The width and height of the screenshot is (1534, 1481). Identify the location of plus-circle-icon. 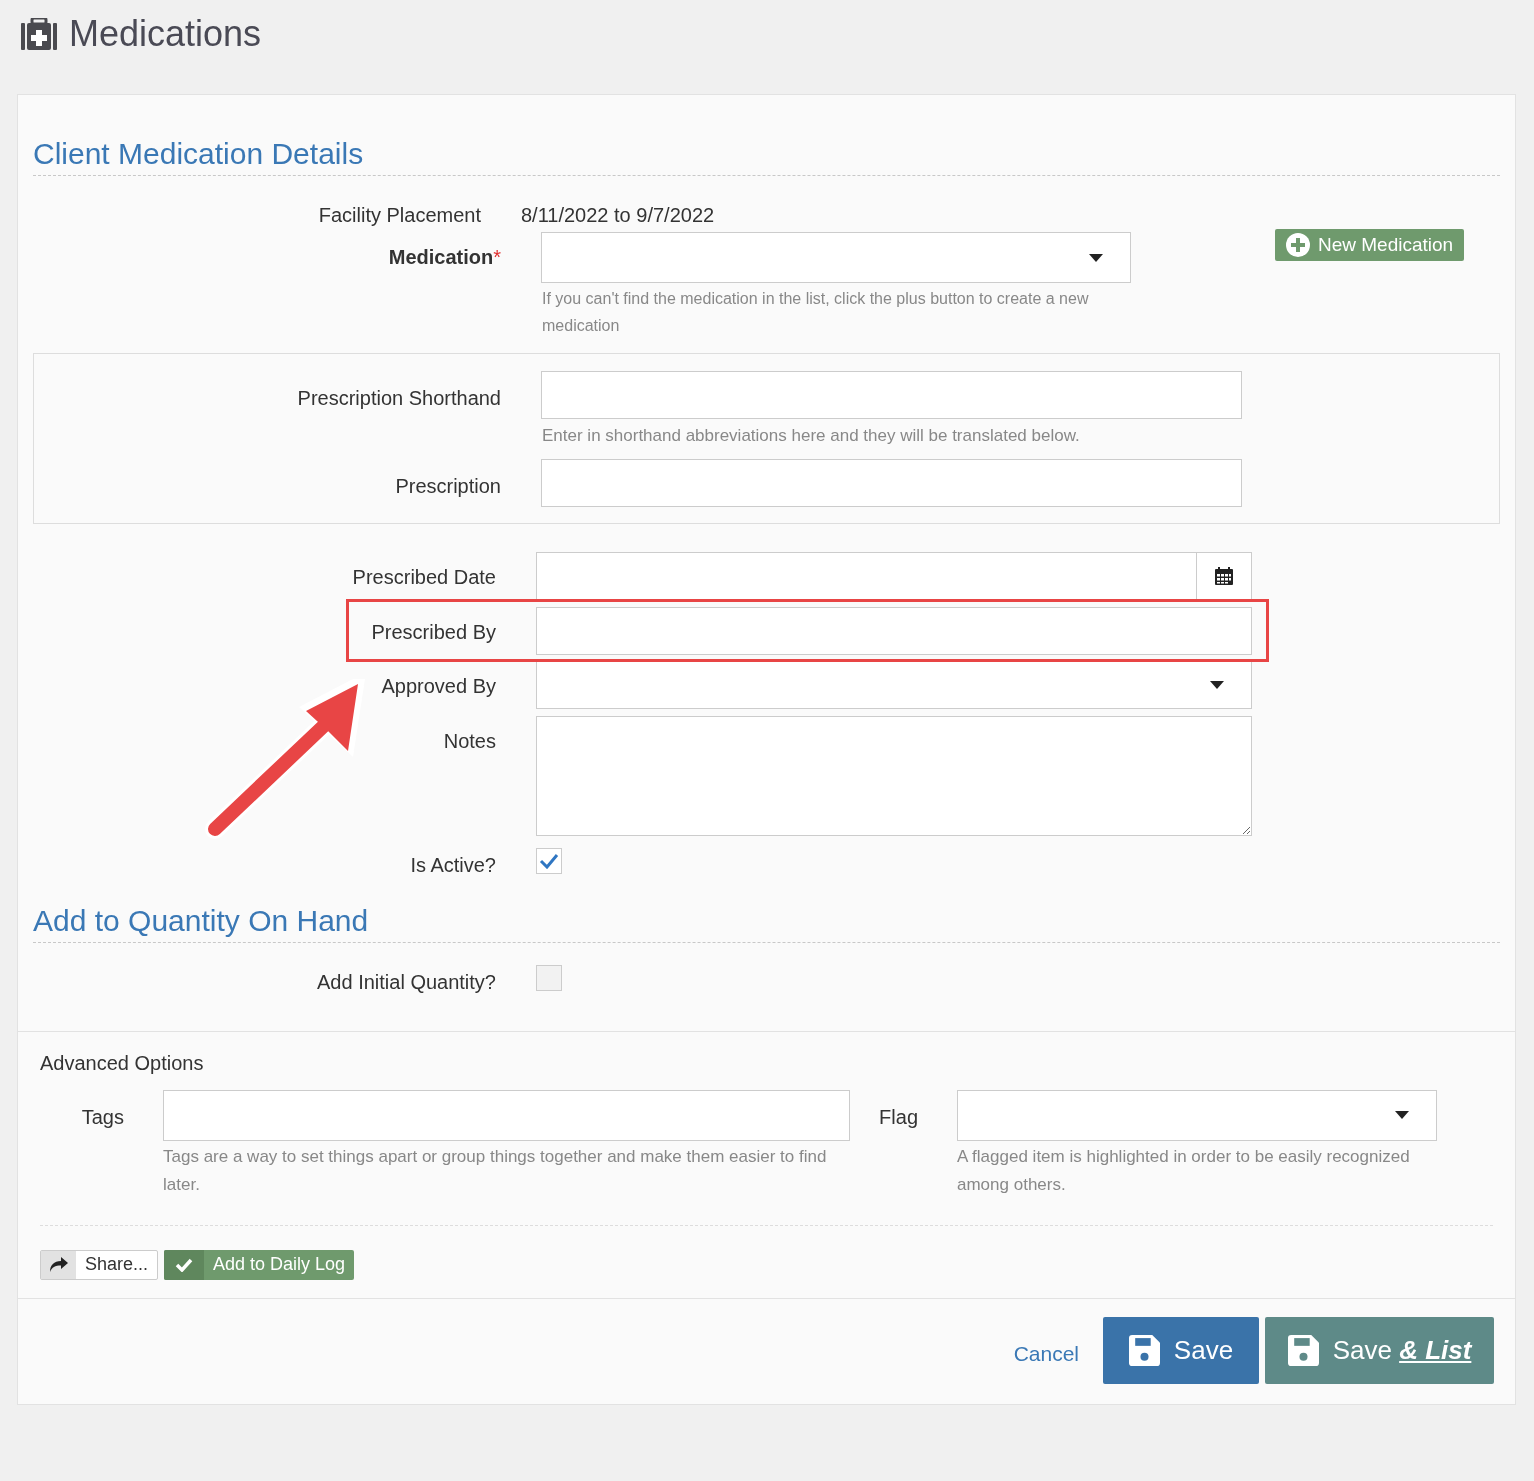
(1298, 245).